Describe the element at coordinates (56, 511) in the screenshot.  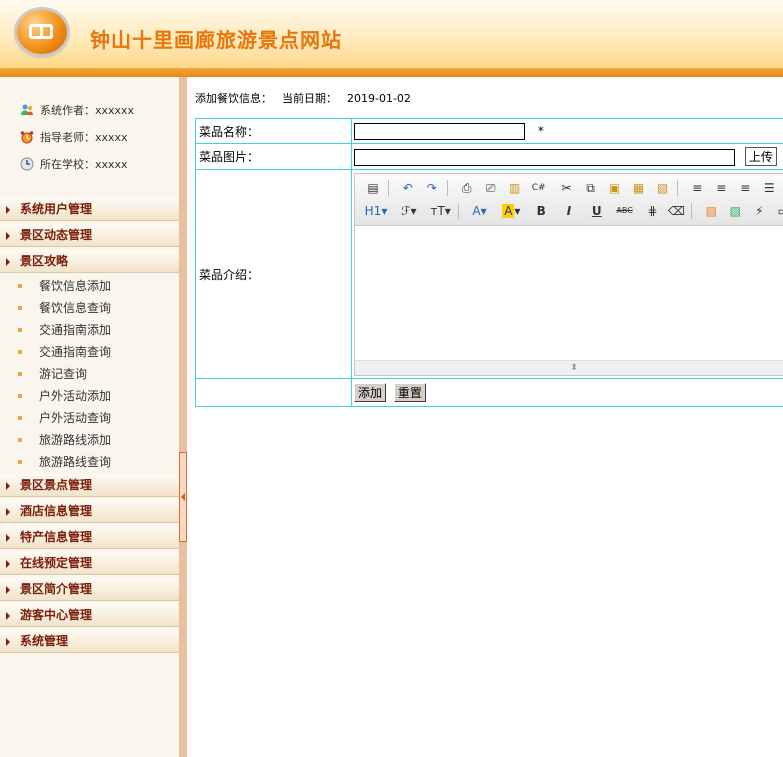
I see `menu-label: 酒店信息管理` at that location.